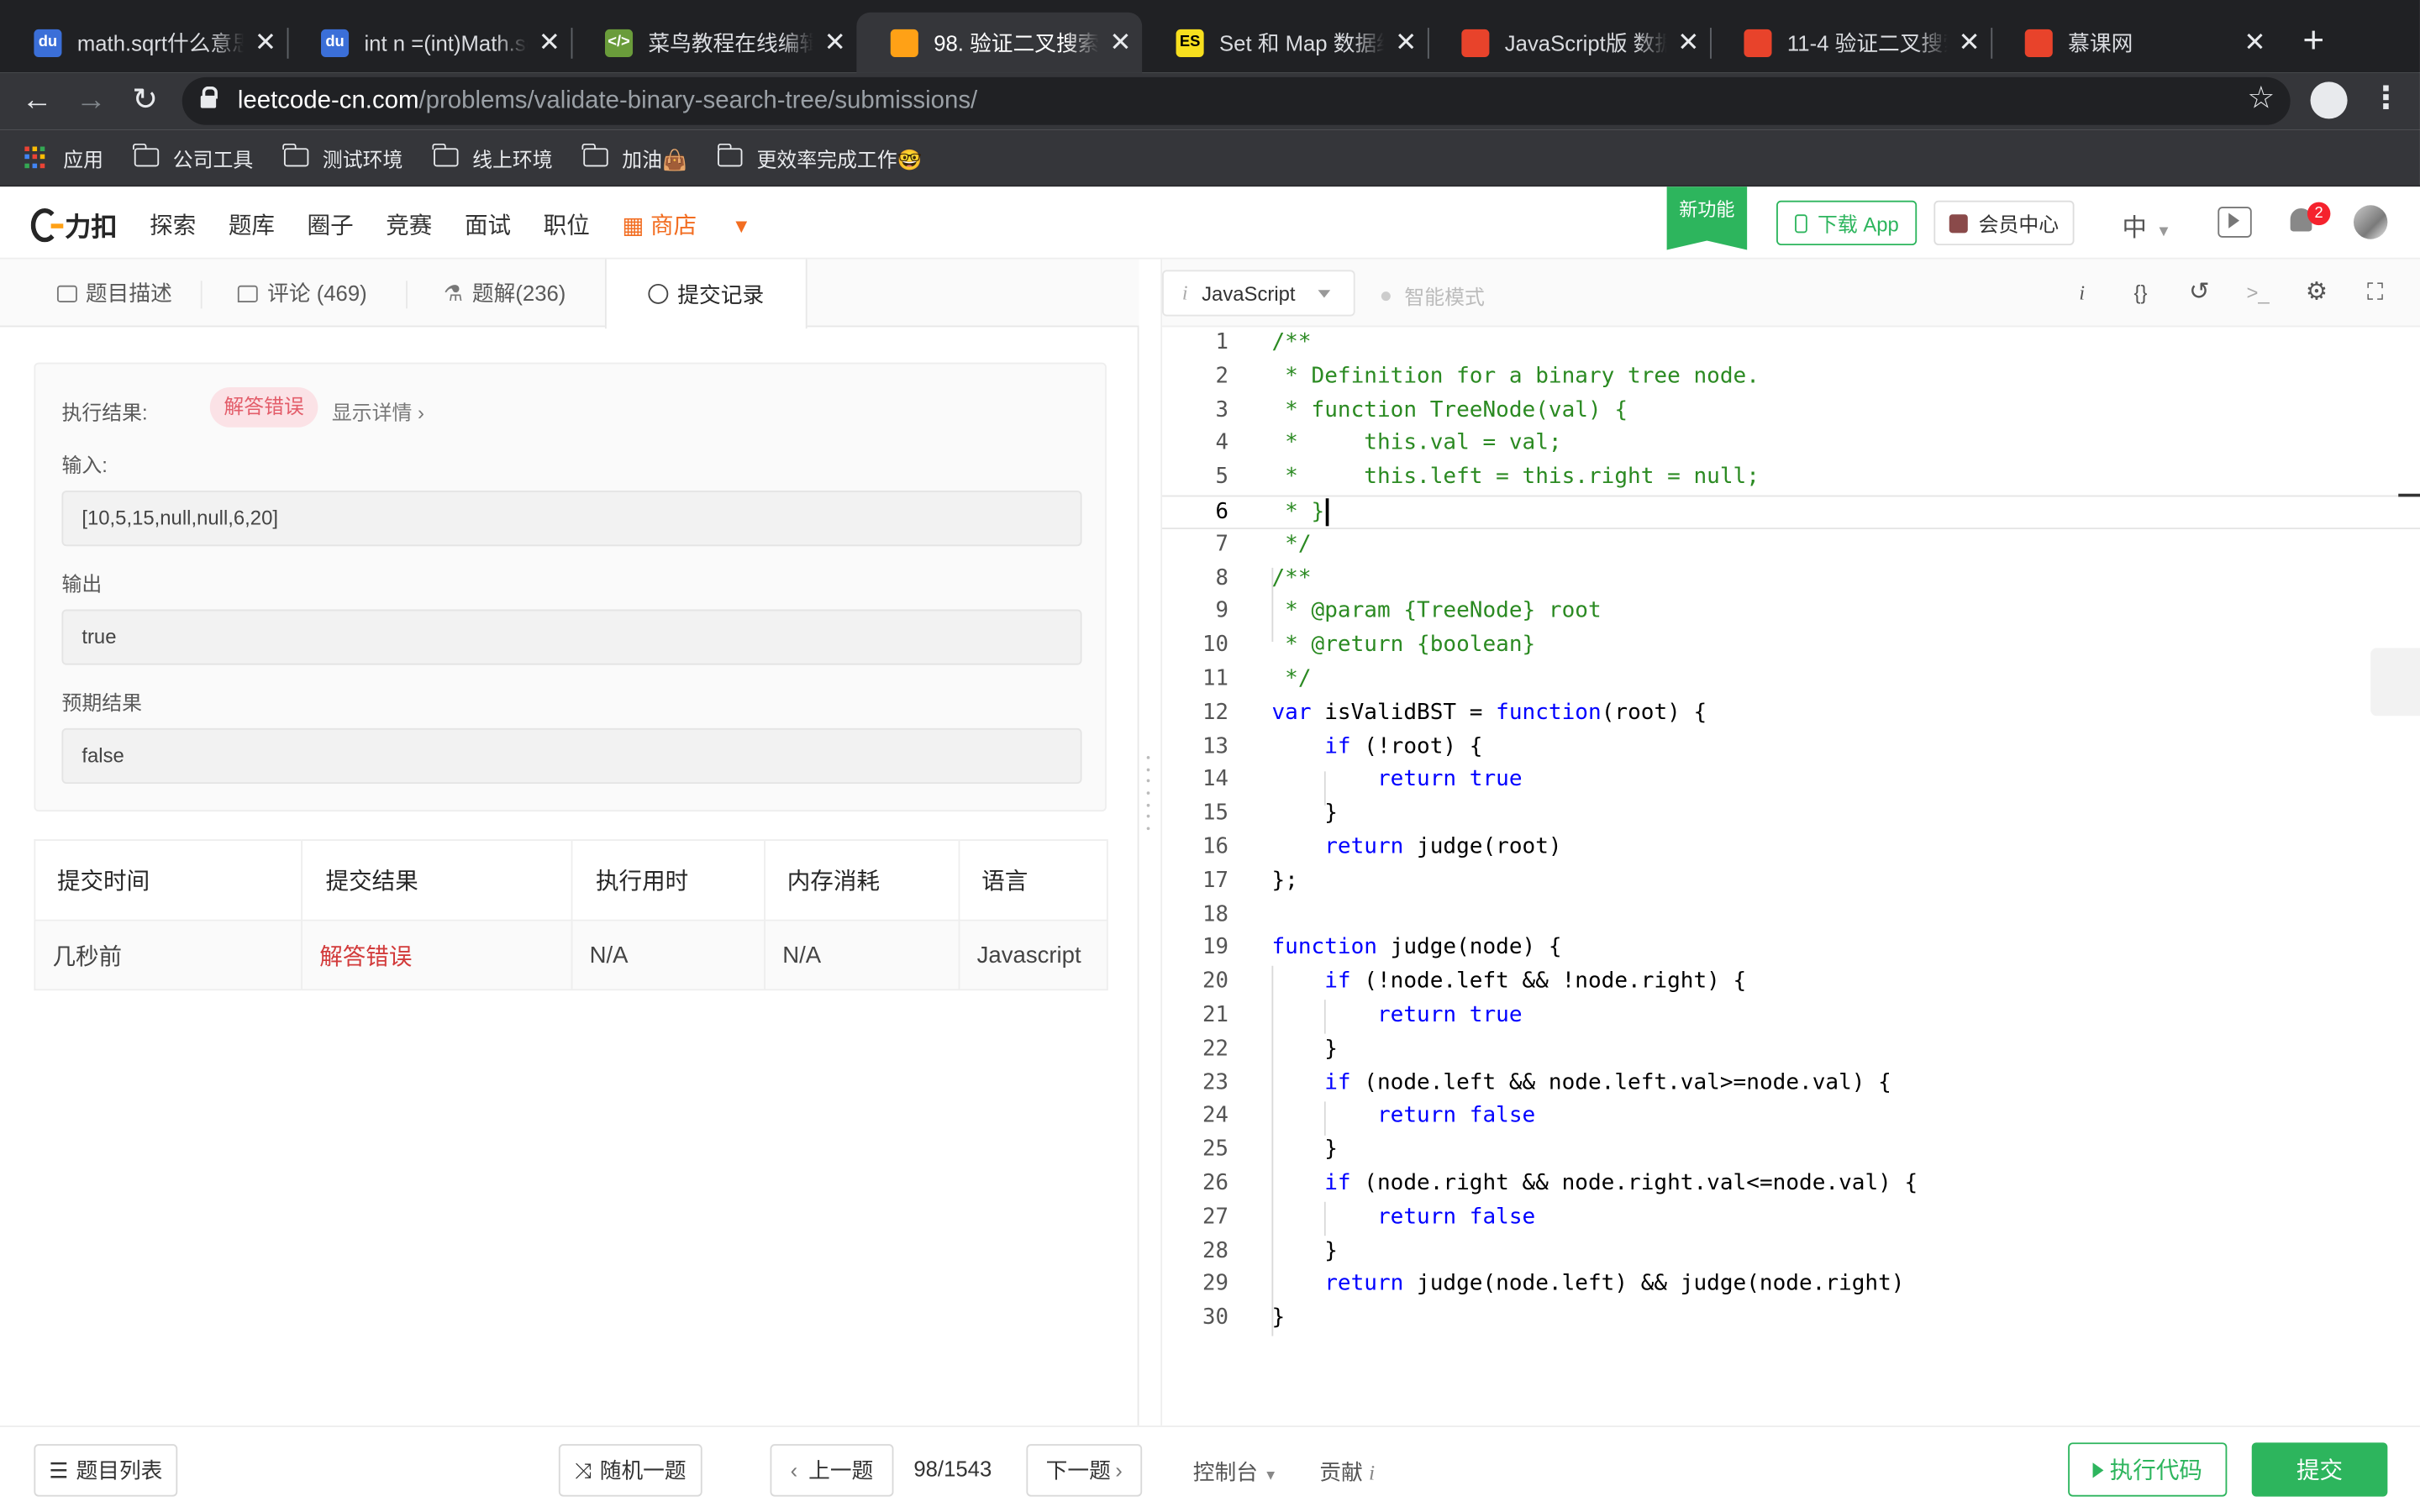  Describe the element at coordinates (819, 157) in the screenshot. I see `bookmark-folder: 更效率完成工作🤓` at that location.